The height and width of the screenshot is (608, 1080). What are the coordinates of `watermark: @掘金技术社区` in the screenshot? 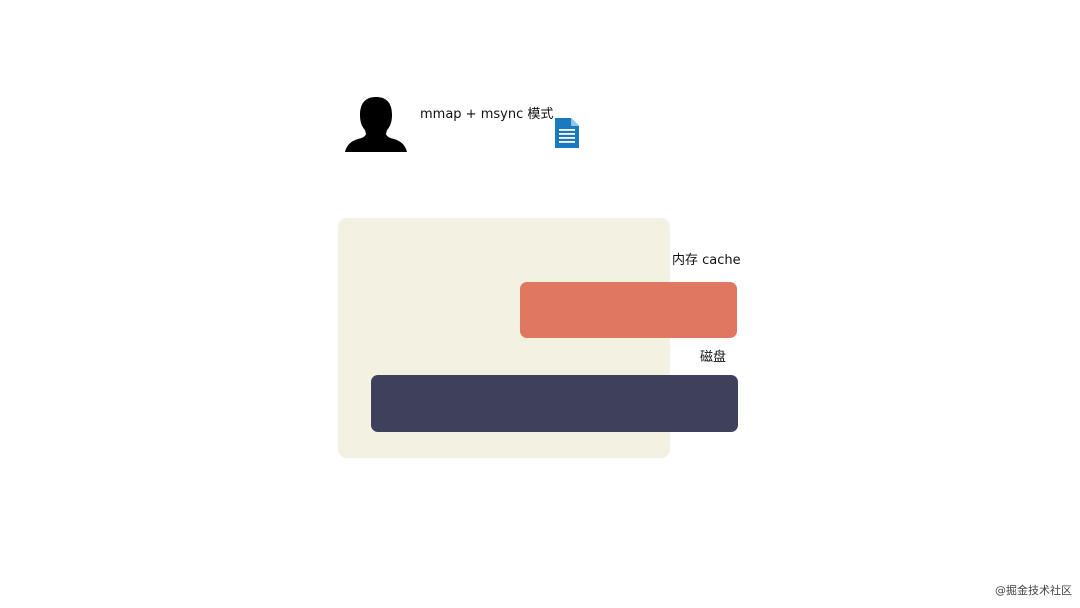 It's located at (1033, 590).